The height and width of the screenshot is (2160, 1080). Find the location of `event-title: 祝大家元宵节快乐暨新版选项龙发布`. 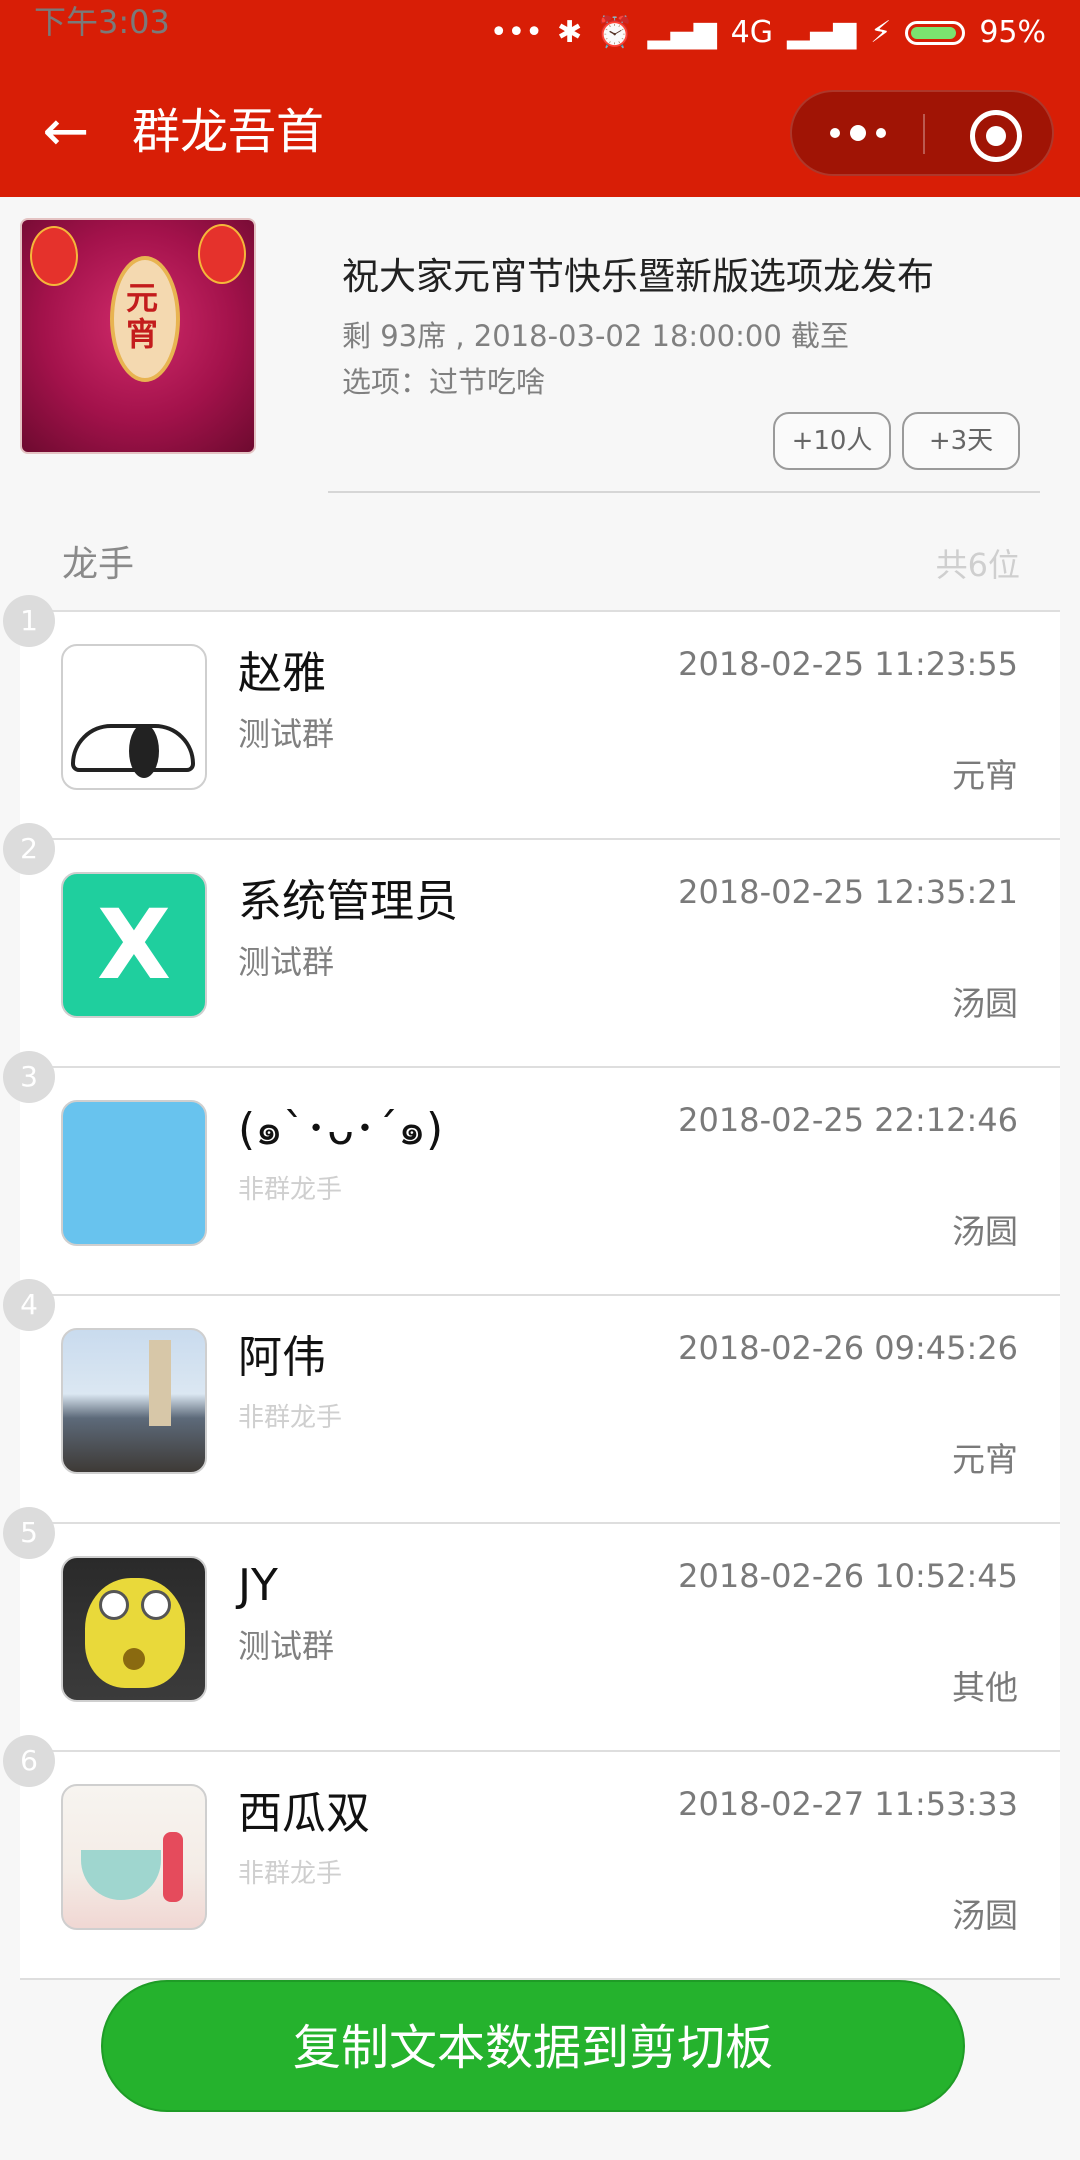

event-title: 祝大家元宵节快乐暨新版选项龙发布 is located at coordinates (638, 276).